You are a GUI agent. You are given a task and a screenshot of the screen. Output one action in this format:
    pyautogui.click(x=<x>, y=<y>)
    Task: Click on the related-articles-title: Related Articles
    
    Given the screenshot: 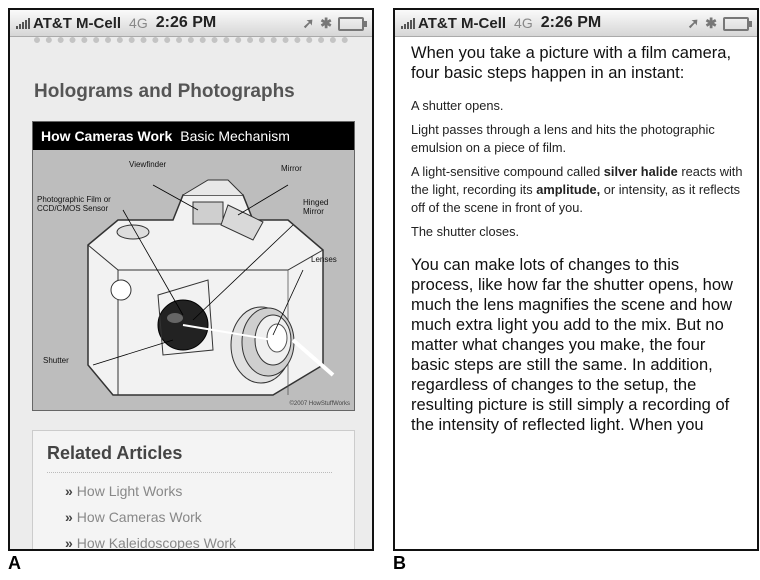 What is the action you would take?
    pyautogui.click(x=189, y=458)
    